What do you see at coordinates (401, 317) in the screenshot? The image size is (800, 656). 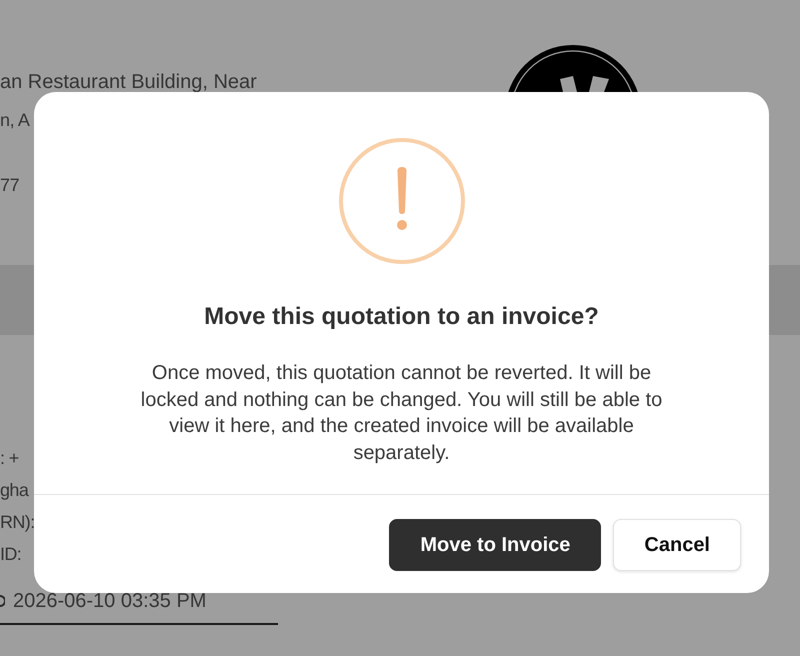 I see `dialog-title: Move this quotation to an invoice?` at bounding box center [401, 317].